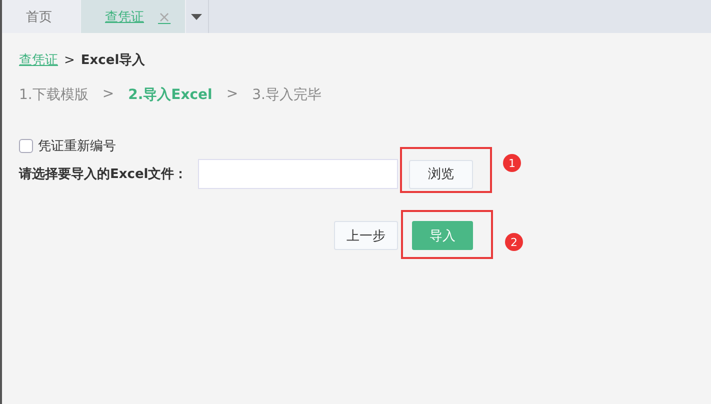 This screenshot has height=404, width=711. I want to click on caret-icon, so click(196, 17).